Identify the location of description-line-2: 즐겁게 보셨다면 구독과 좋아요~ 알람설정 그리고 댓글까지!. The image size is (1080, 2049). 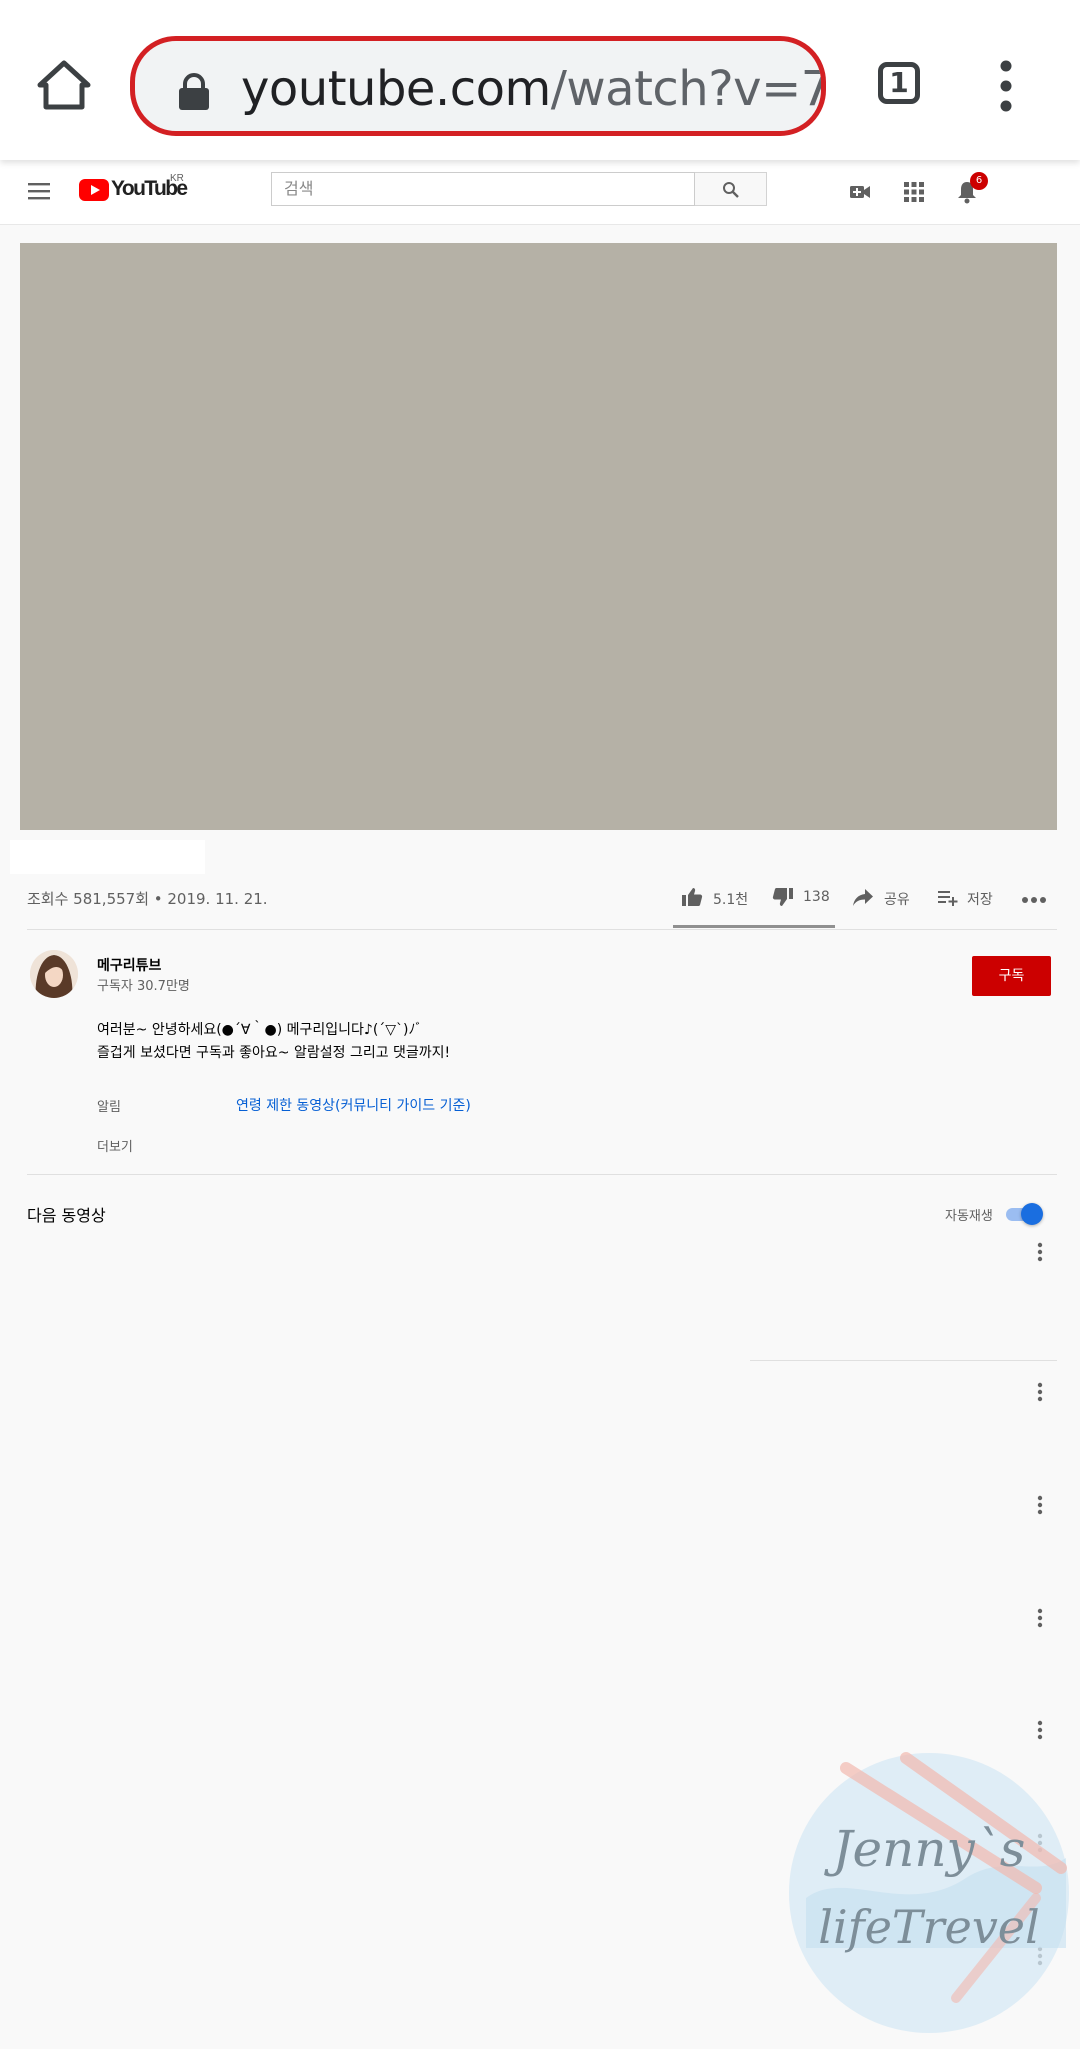
(274, 1053).